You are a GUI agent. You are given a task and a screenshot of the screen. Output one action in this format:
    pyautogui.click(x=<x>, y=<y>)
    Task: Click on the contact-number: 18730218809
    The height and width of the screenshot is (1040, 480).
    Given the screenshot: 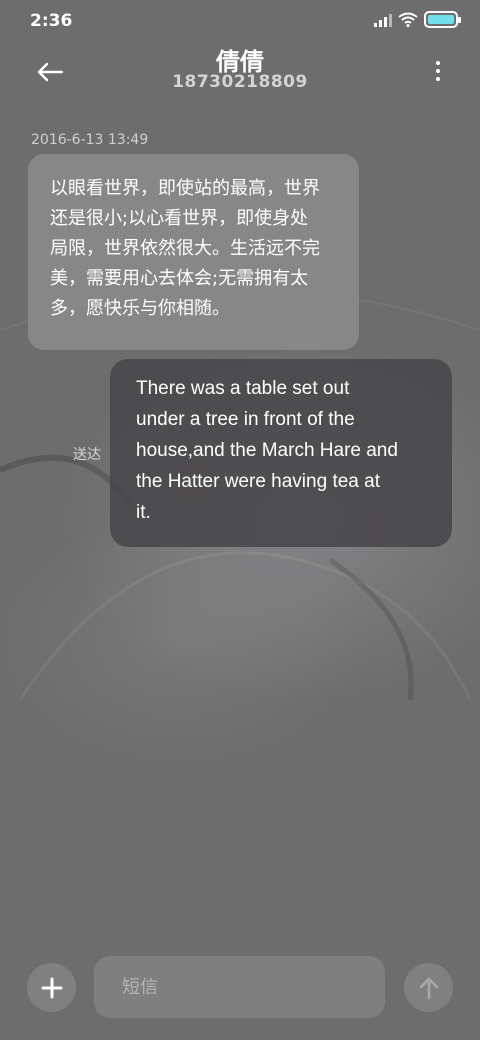 What is the action you would take?
    pyautogui.click(x=240, y=82)
    